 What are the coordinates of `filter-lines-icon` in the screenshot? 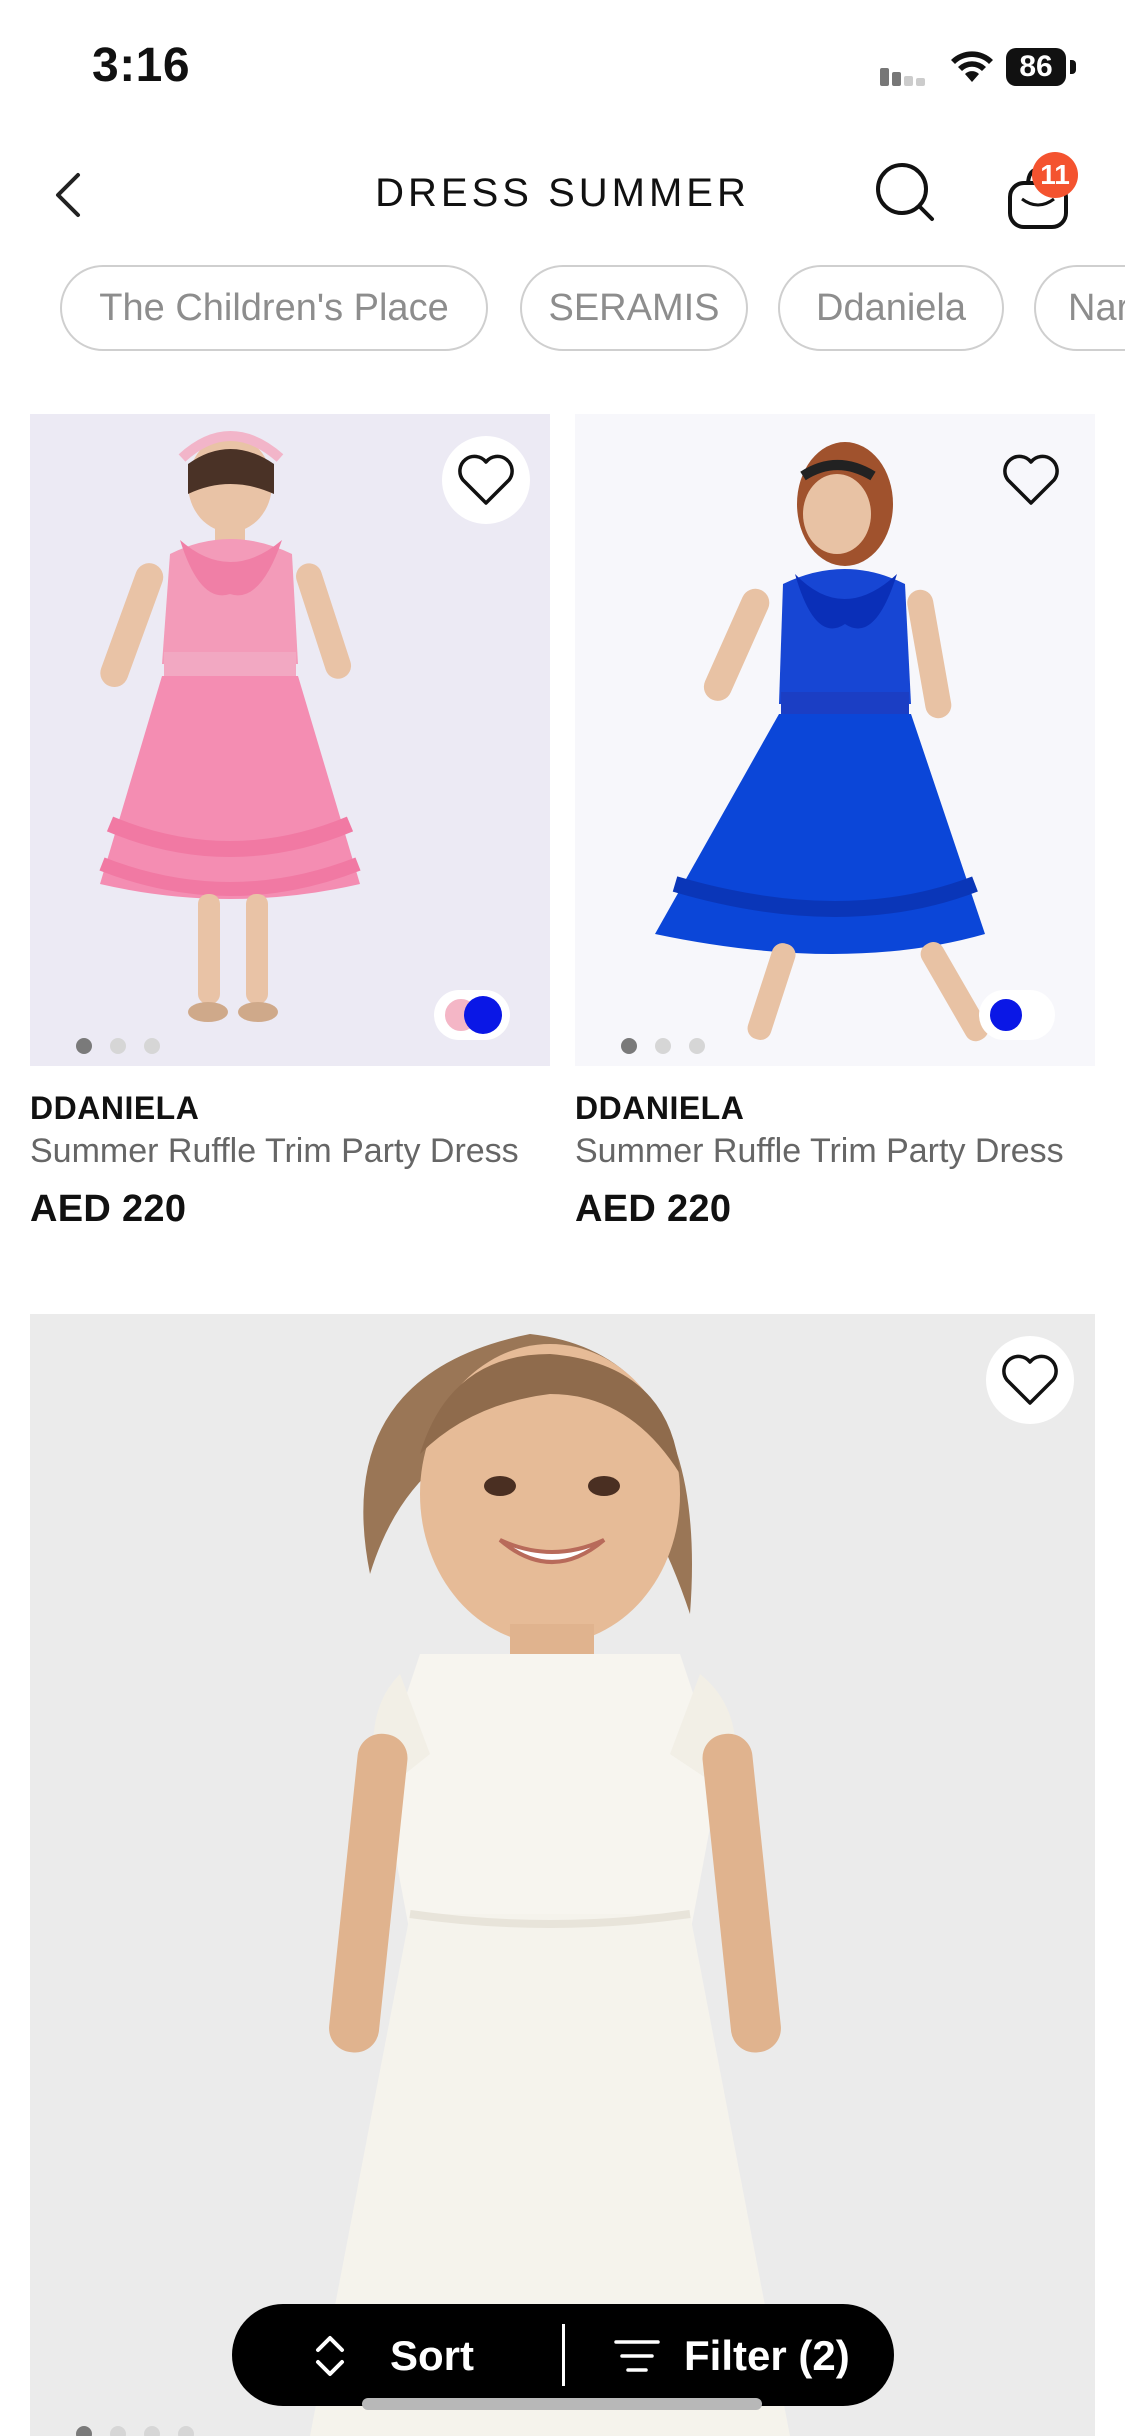 It's located at (637, 2356).